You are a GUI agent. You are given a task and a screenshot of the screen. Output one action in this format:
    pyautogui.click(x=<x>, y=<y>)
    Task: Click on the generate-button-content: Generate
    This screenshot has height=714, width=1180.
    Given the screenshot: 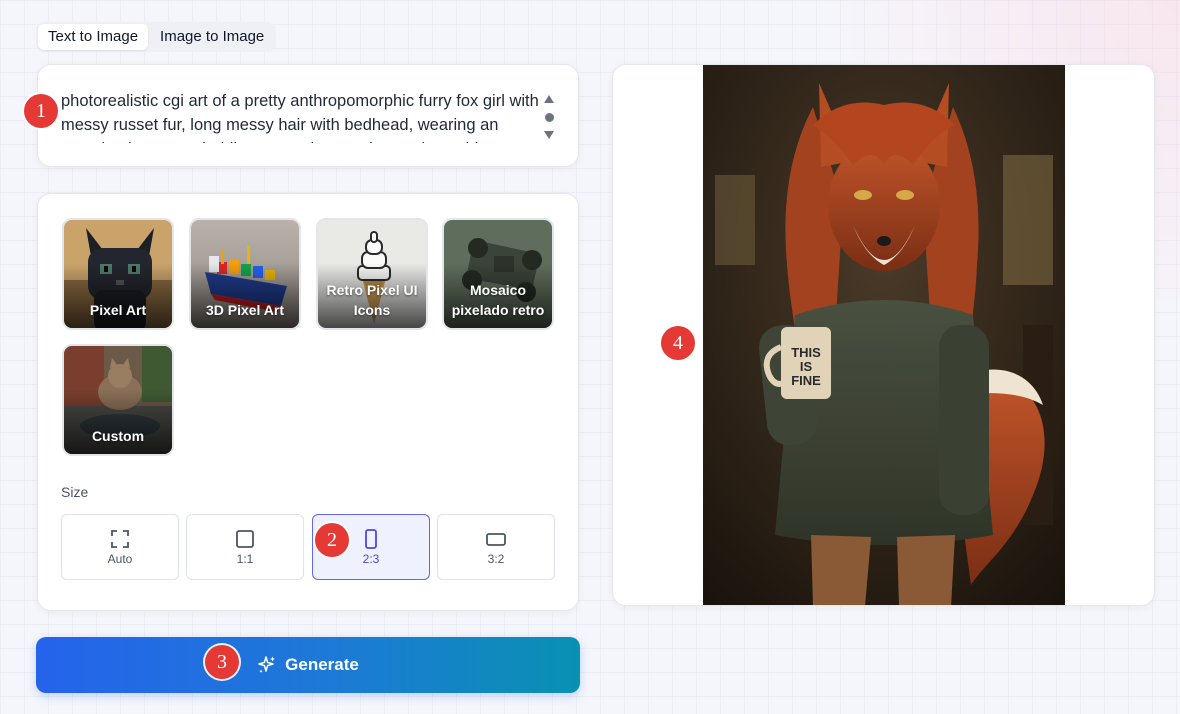 What is the action you would take?
    pyautogui.click(x=308, y=665)
    